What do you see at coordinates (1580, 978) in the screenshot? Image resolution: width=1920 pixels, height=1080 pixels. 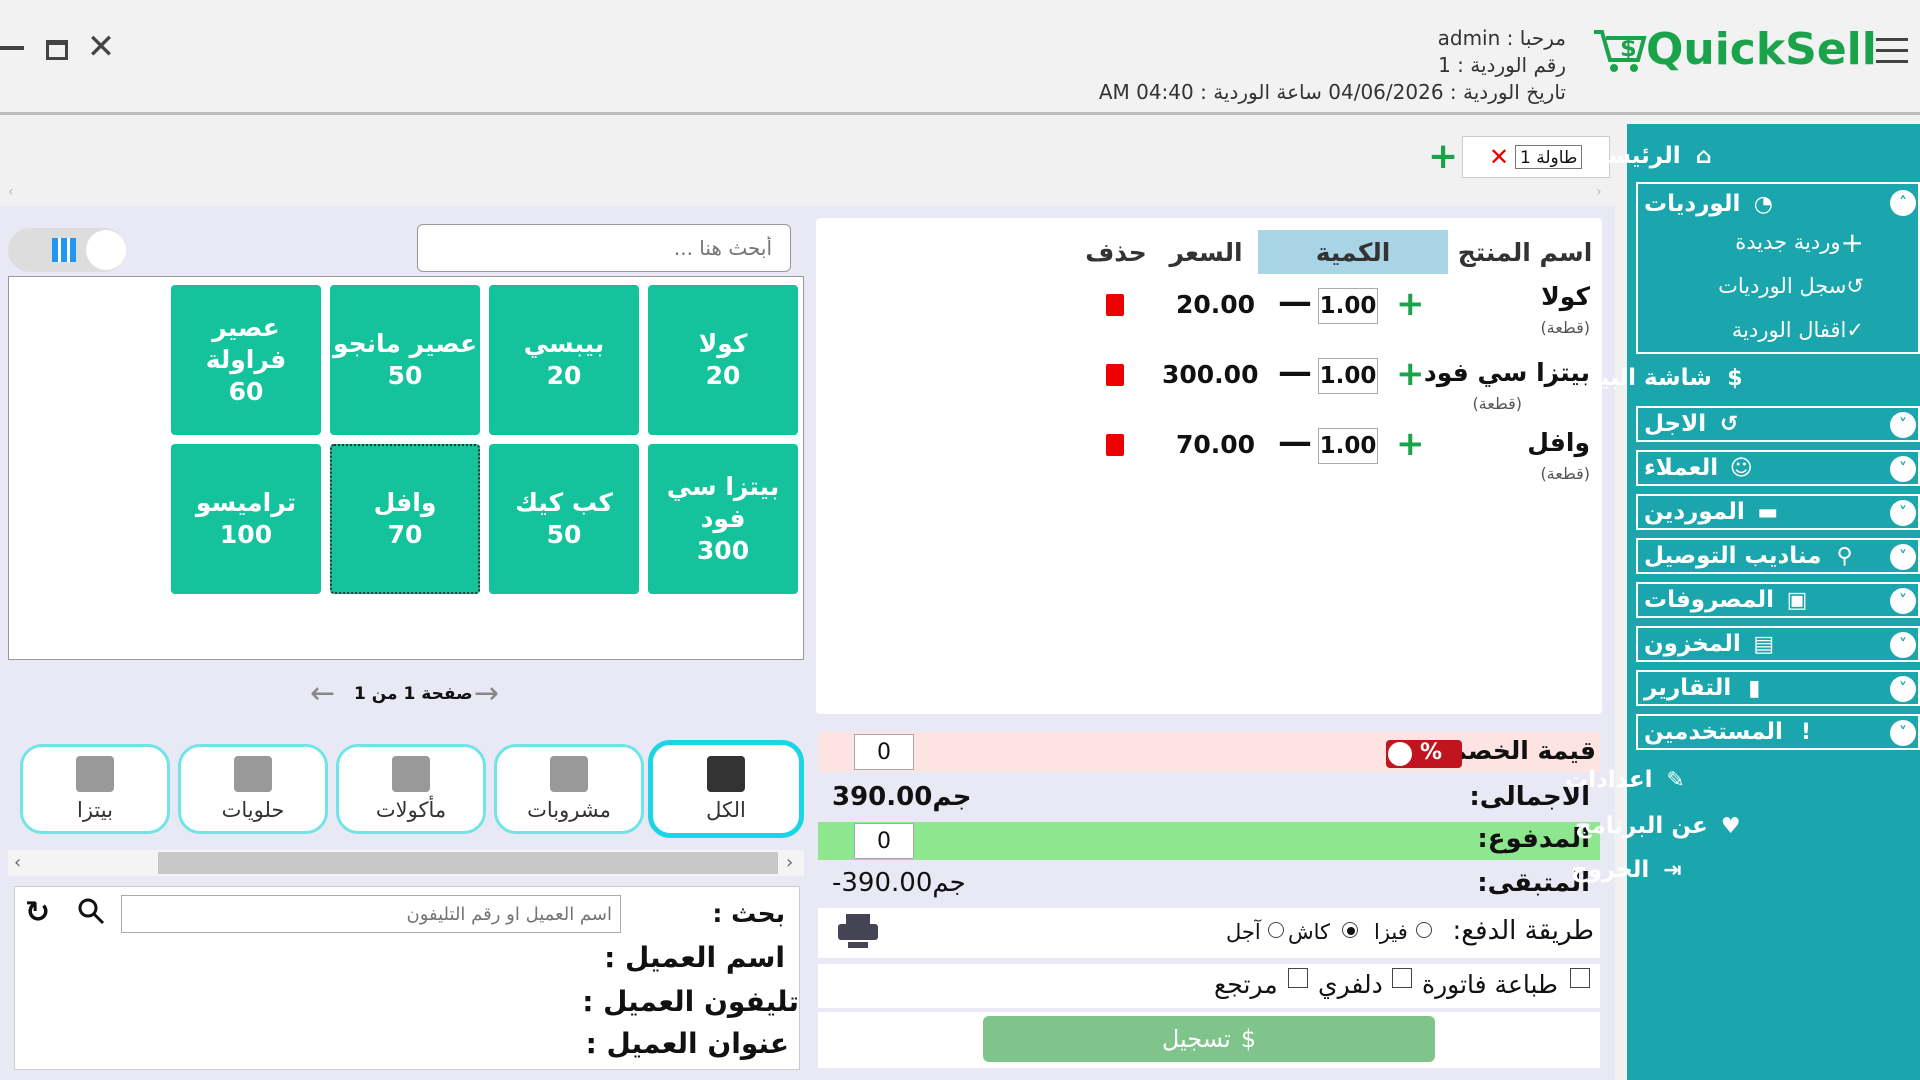 I see `print-invoice-checkbox` at bounding box center [1580, 978].